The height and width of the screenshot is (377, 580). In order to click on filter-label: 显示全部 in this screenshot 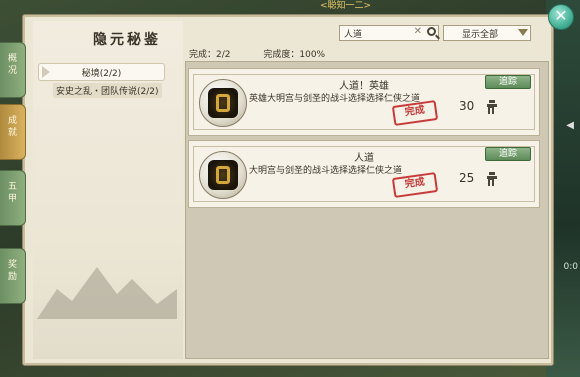, I will do `click(480, 35)`.